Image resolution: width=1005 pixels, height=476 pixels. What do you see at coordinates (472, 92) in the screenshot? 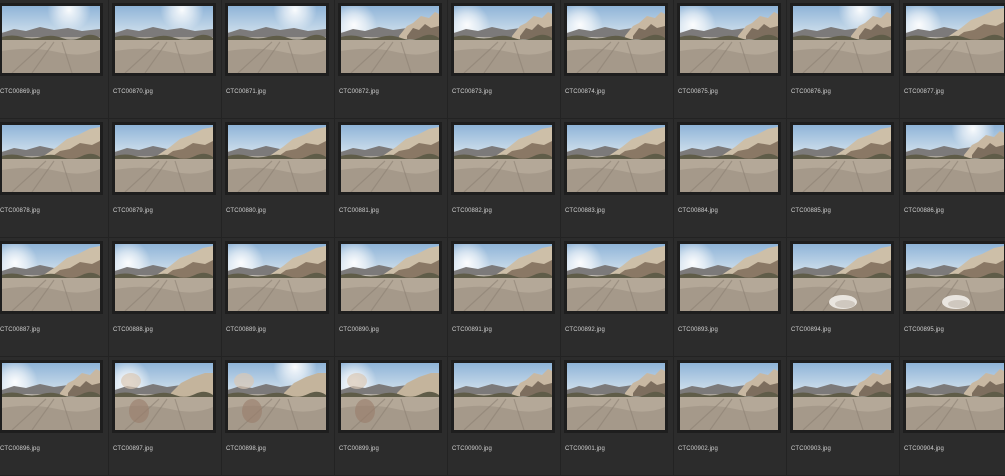
I see `thumbnail-filename: CTC00873.jpg` at bounding box center [472, 92].